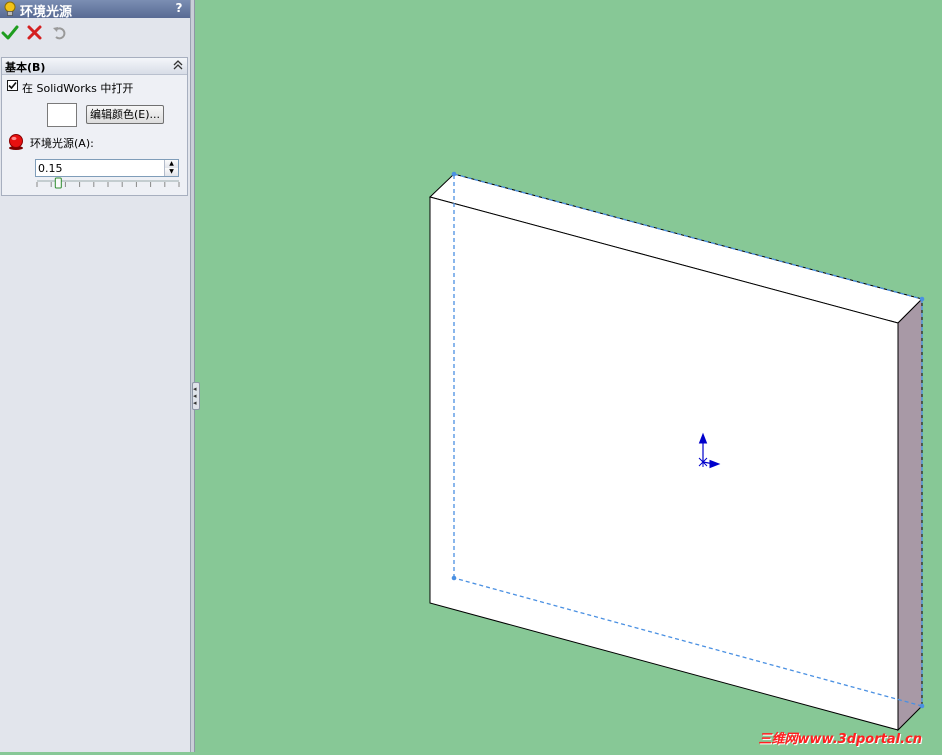  What do you see at coordinates (94, 66) in the screenshot?
I see `basic-group-header: 基本(B)` at bounding box center [94, 66].